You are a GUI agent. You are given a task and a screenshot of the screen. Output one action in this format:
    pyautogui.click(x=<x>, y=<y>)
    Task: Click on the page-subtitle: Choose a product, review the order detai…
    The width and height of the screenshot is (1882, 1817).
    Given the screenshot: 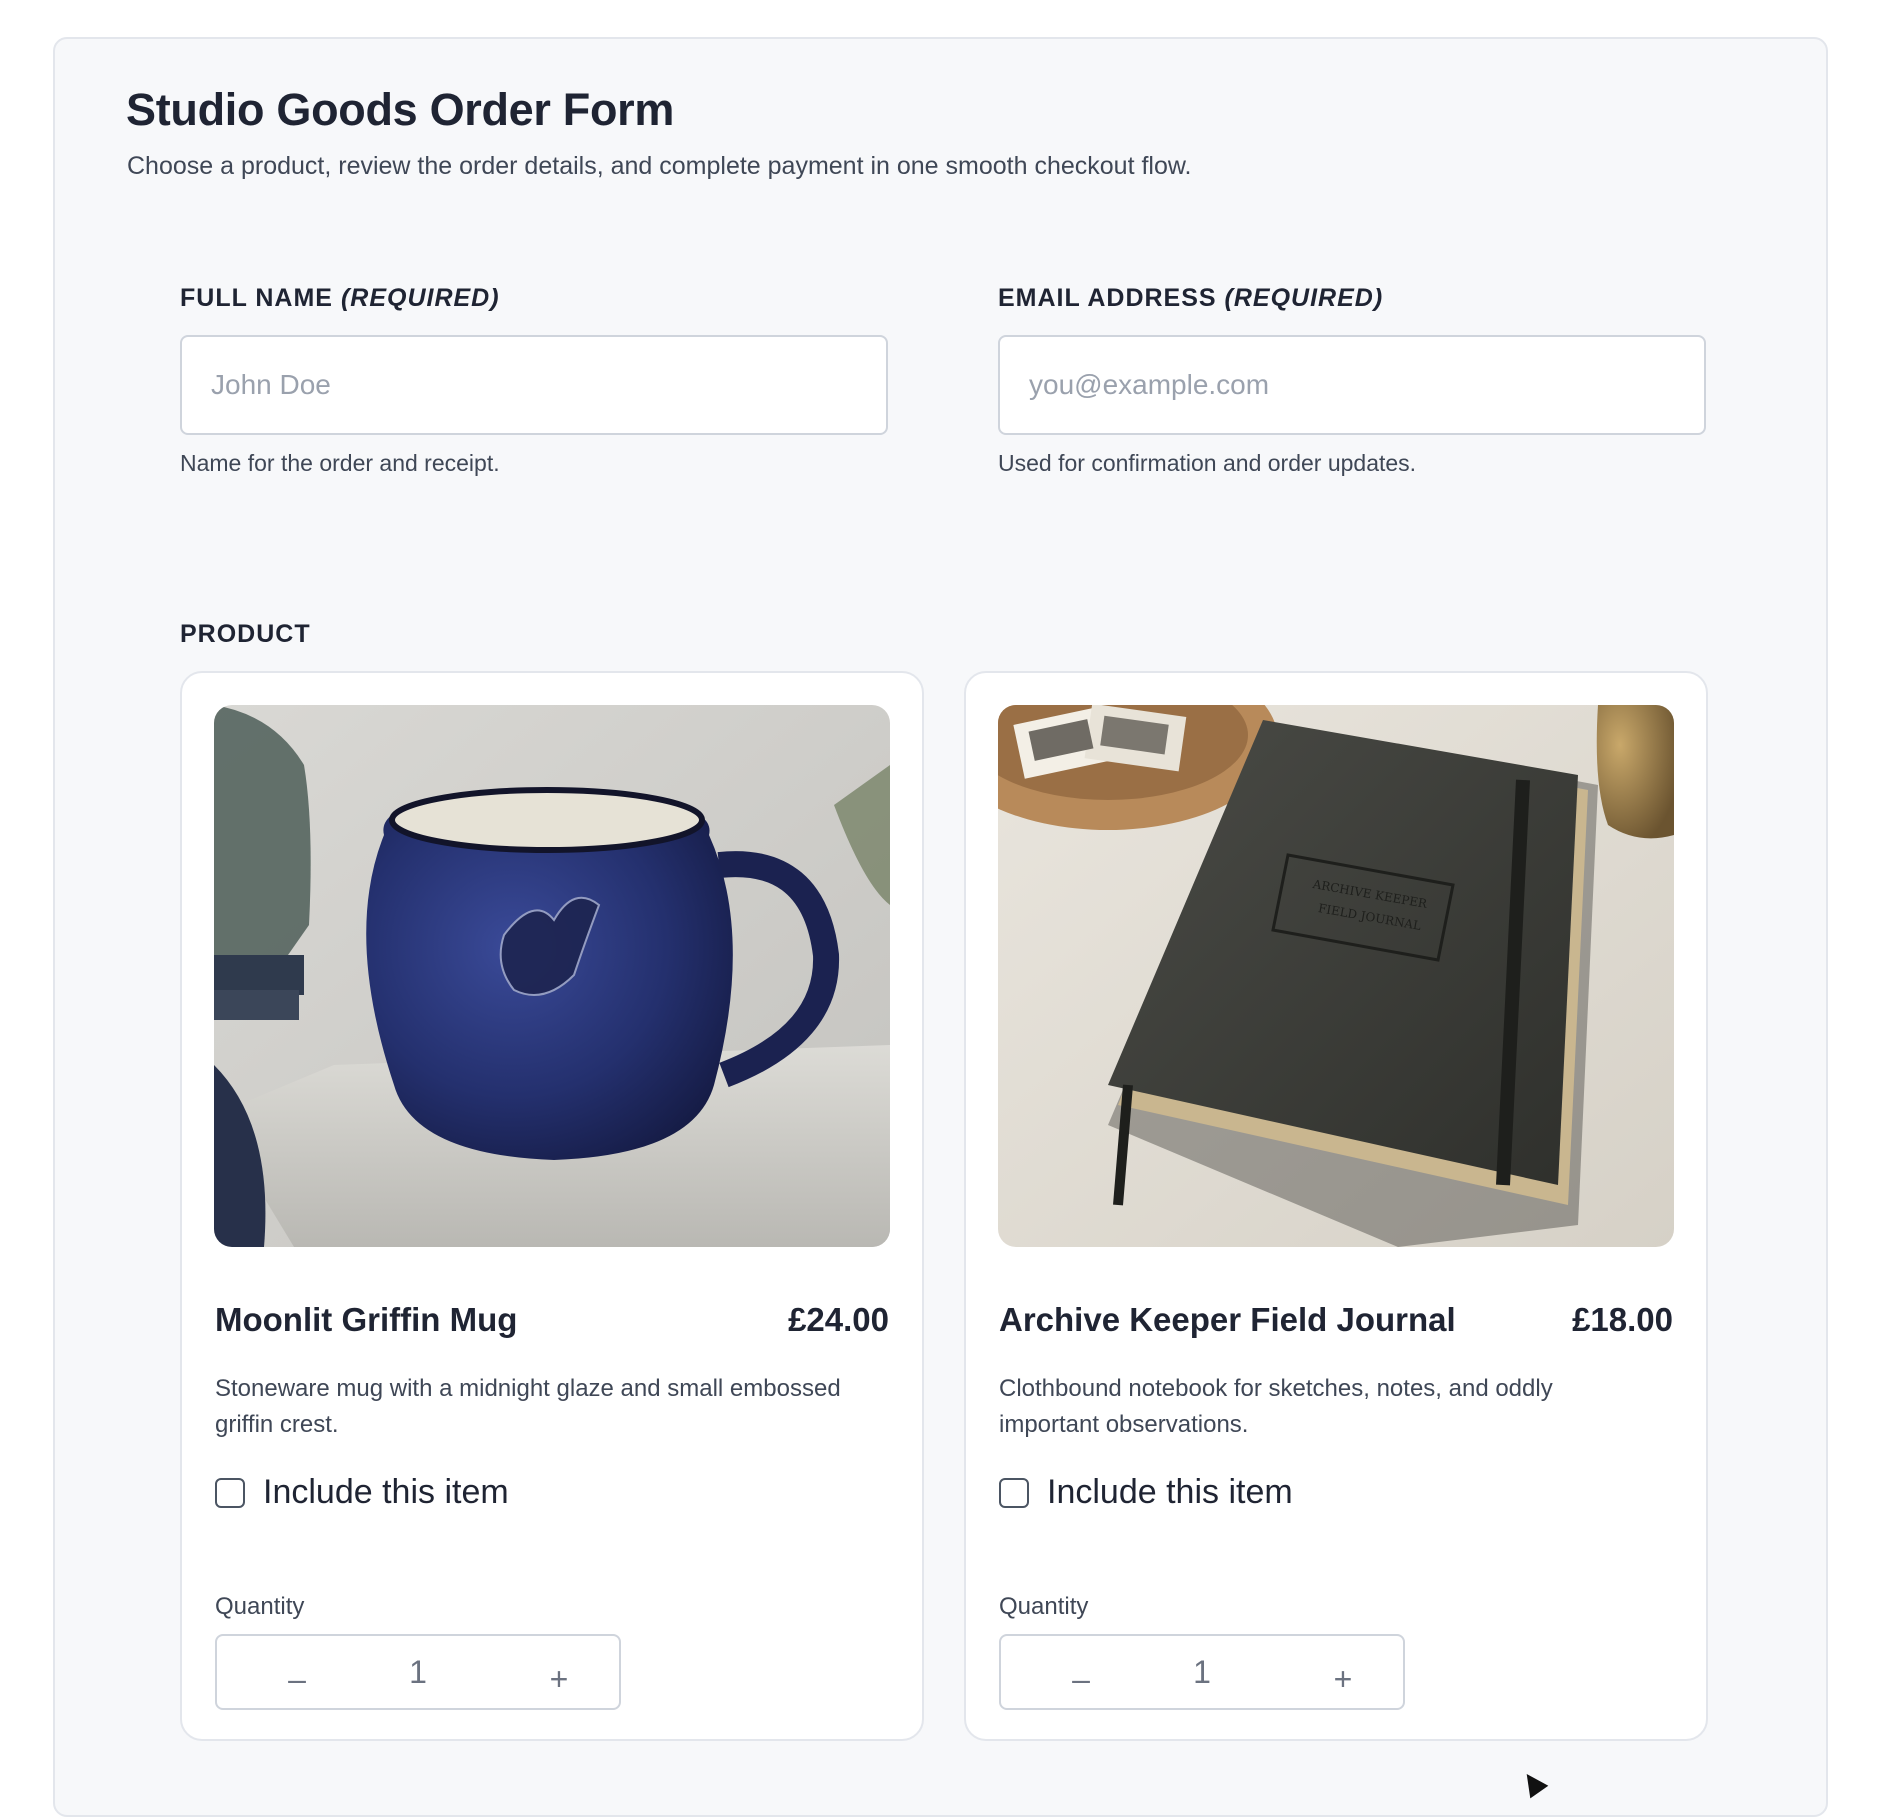 What is the action you would take?
    pyautogui.click(x=659, y=166)
    